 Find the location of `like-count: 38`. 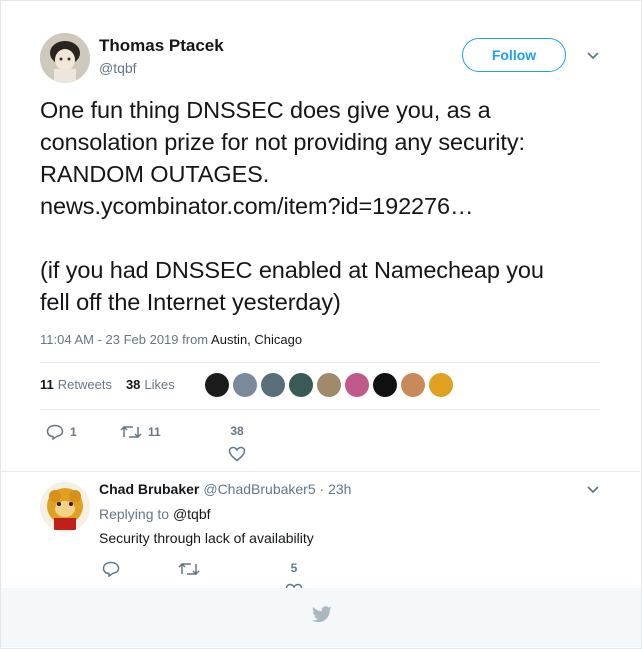

like-count: 38 is located at coordinates (237, 431).